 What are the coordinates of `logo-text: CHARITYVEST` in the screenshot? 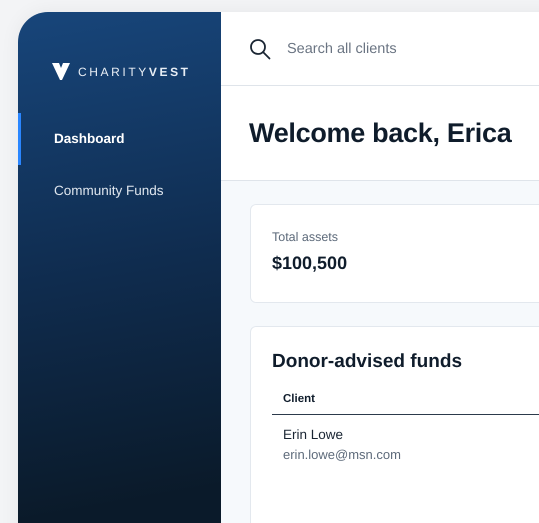 It's located at (134, 71).